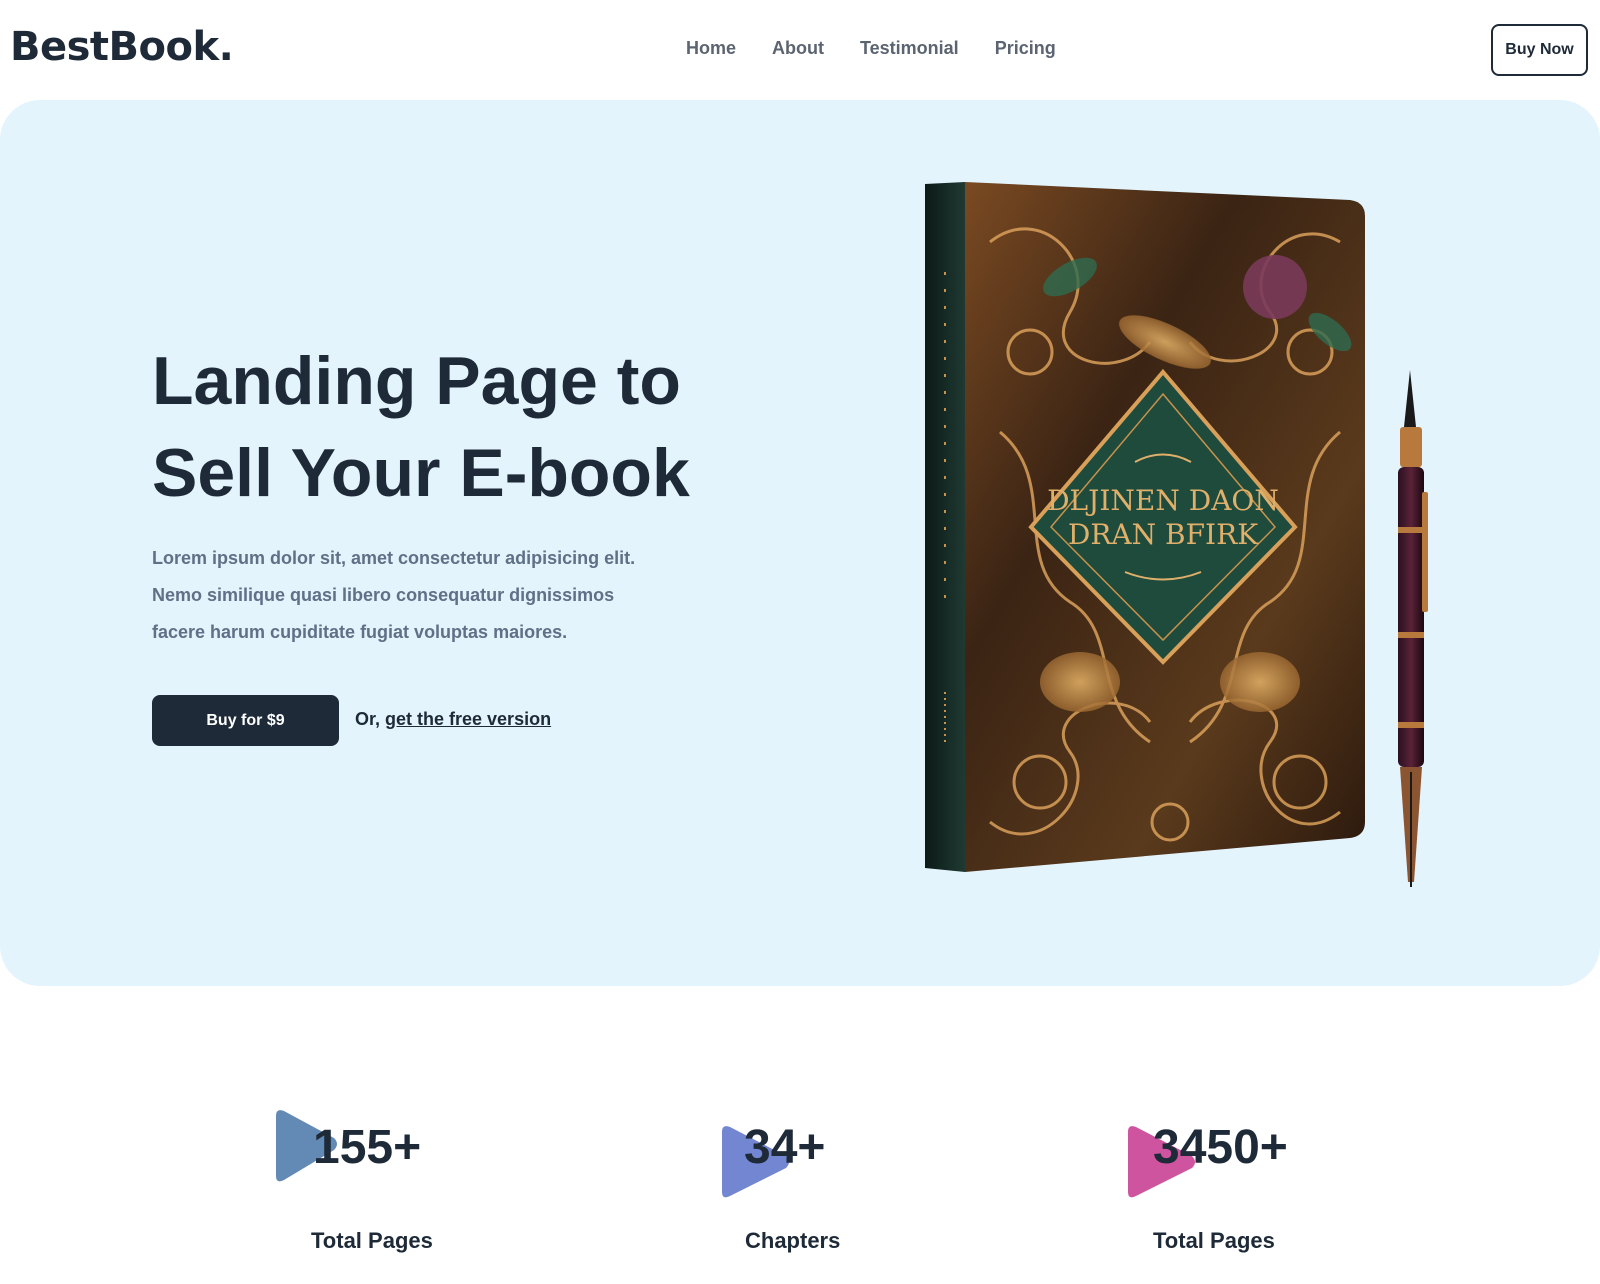 This screenshot has width=1600, height=1284. Describe the element at coordinates (1163, 534) in the screenshot. I see `book-cover-title-2: DRAN BFIRK` at that location.